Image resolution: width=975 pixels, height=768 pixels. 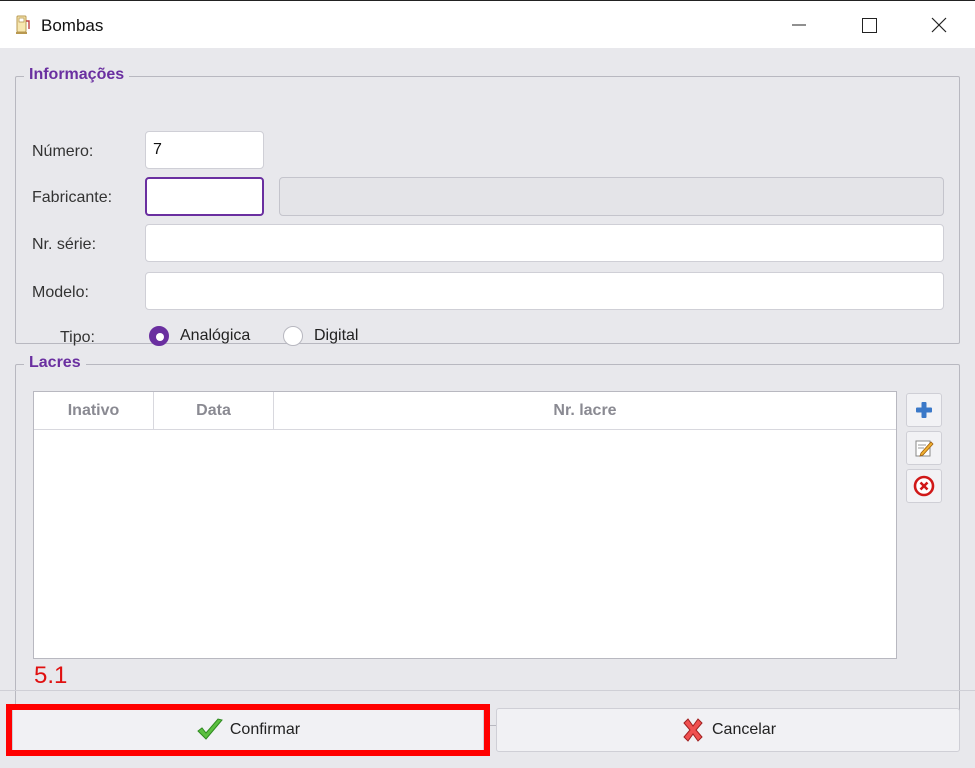 What do you see at coordinates (204, 196) in the screenshot?
I see `fabricante-code-input` at bounding box center [204, 196].